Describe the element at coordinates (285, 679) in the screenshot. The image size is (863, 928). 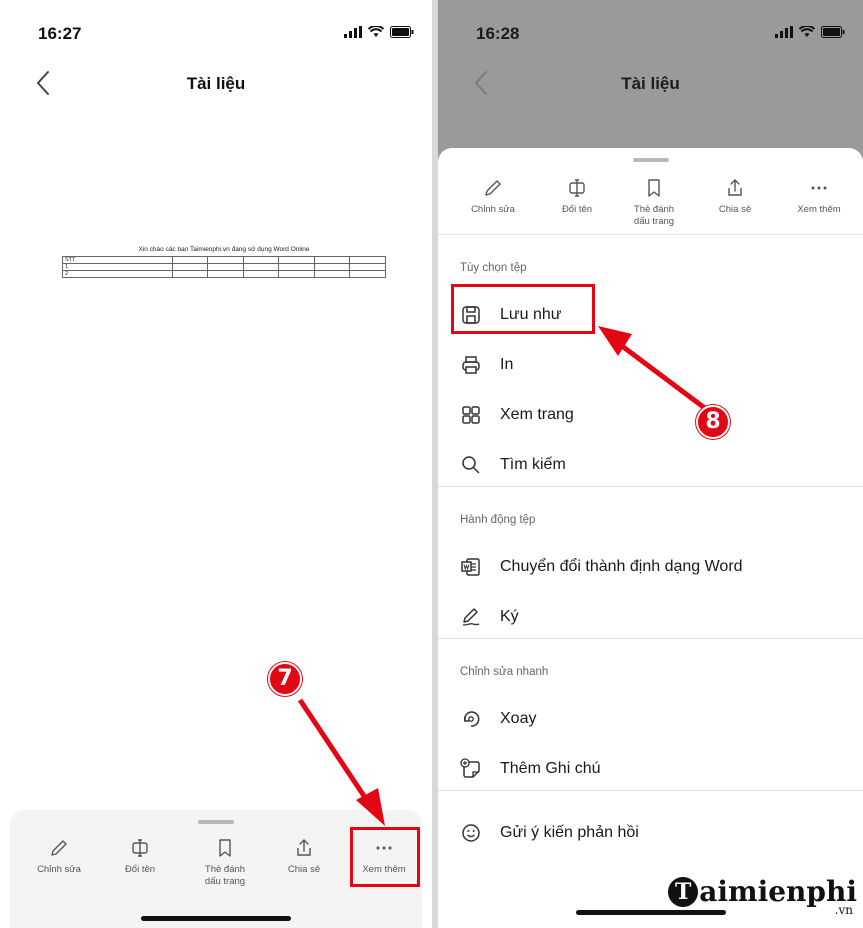
I see `step-badge-7: 7` at that location.